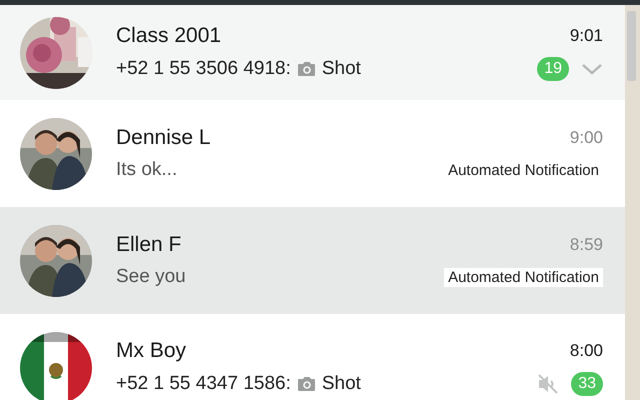 Image resolution: width=640 pixels, height=400 pixels. What do you see at coordinates (149, 245) in the screenshot?
I see `contact-name: Ellen F` at bounding box center [149, 245].